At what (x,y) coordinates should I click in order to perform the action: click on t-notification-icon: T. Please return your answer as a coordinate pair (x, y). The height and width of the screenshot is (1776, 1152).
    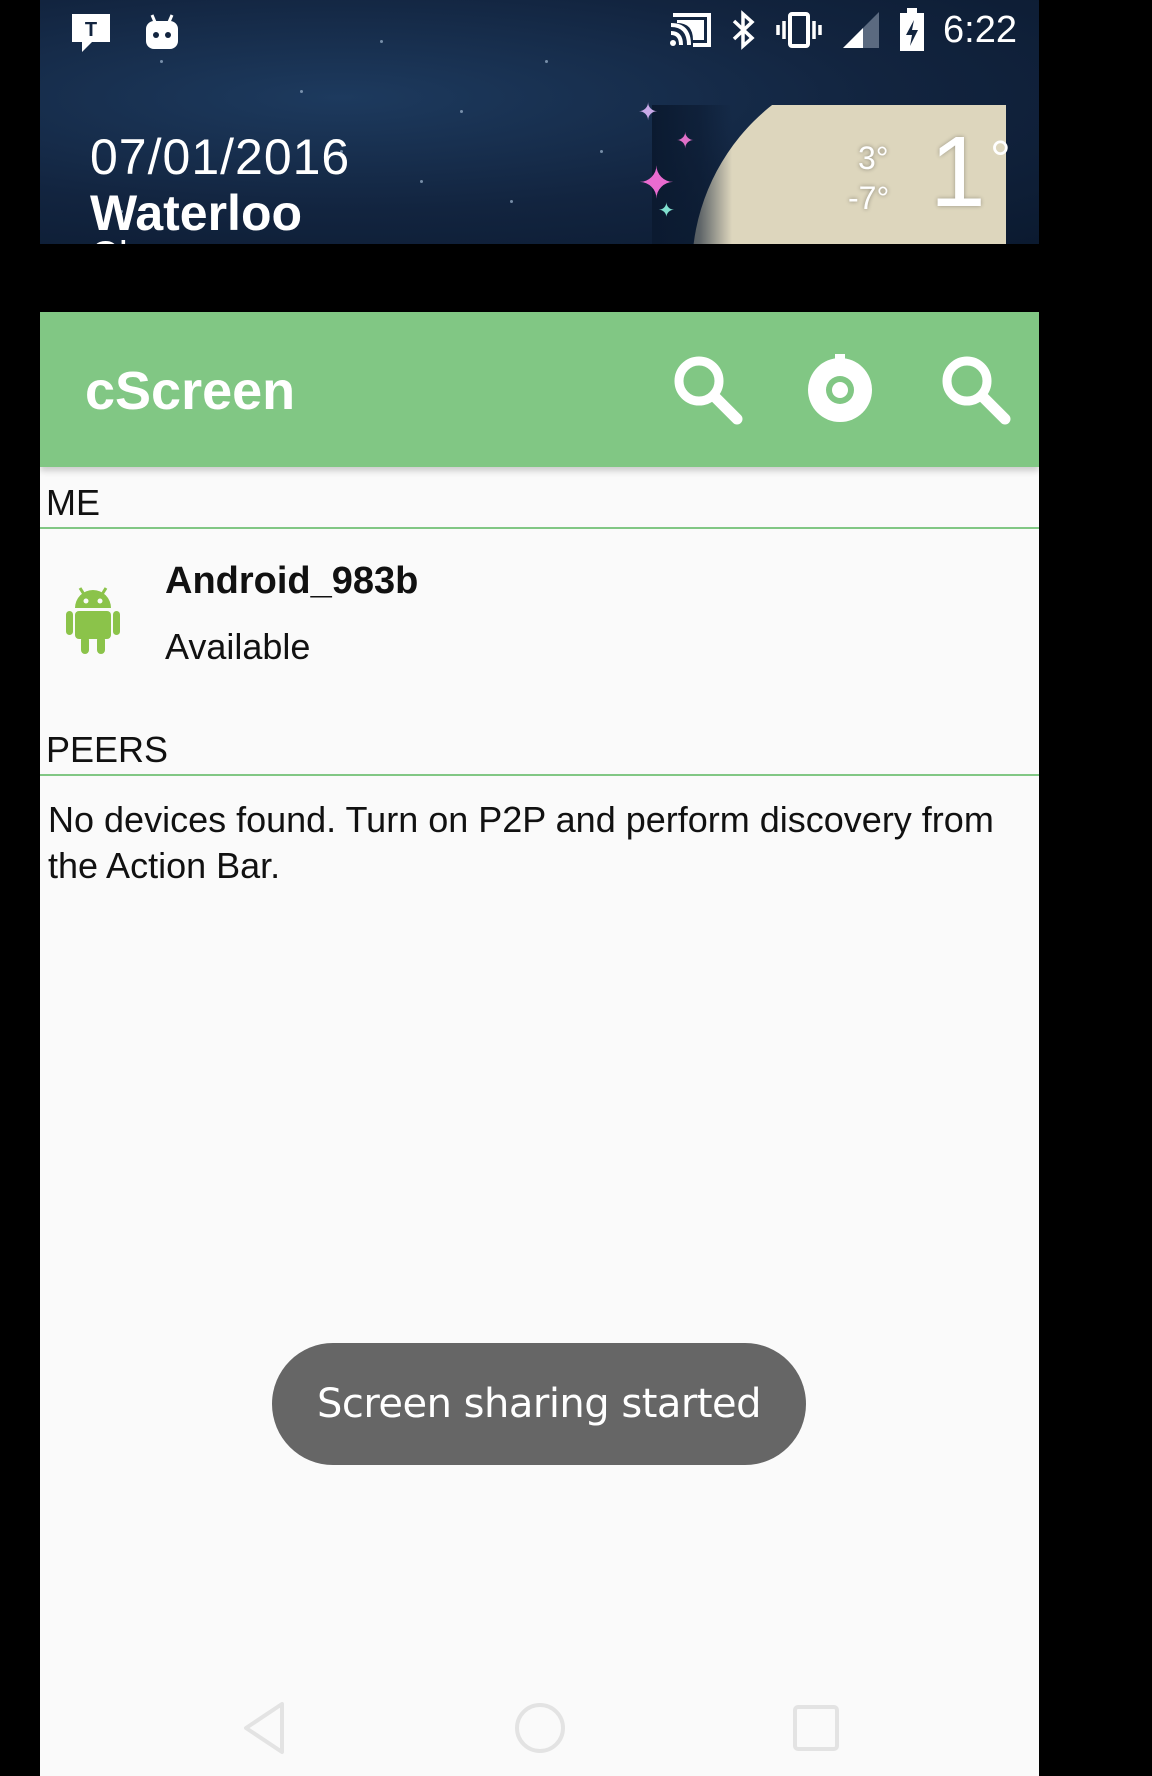
    Looking at the image, I should click on (91, 33).